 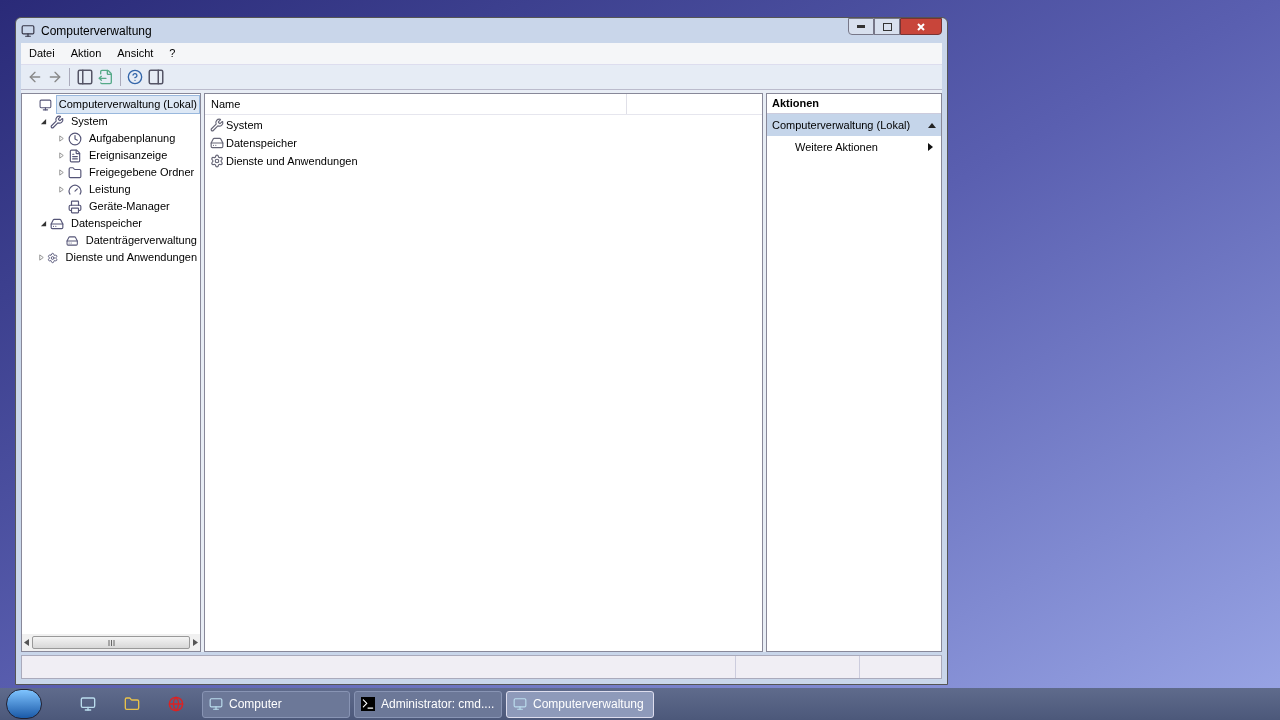 What do you see at coordinates (89, 121) in the screenshot?
I see `tree-item: System` at bounding box center [89, 121].